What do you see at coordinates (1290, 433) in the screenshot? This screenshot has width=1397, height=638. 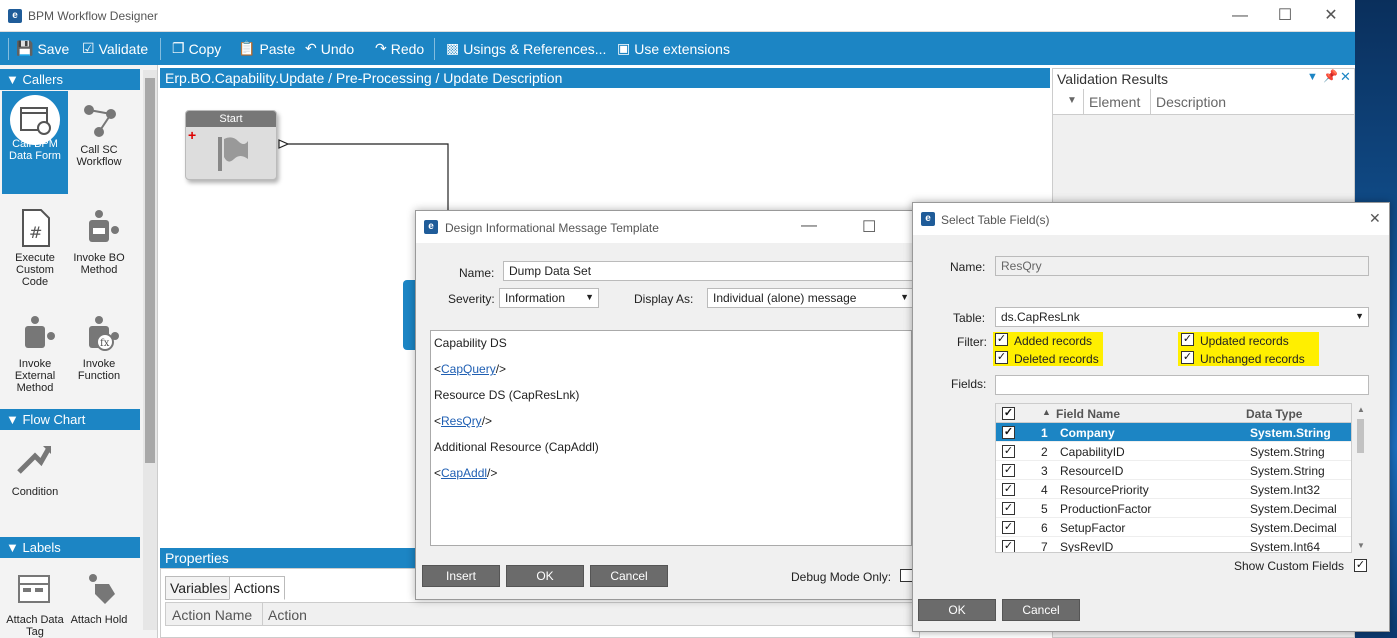 I see `row-data-type: System.String` at bounding box center [1290, 433].